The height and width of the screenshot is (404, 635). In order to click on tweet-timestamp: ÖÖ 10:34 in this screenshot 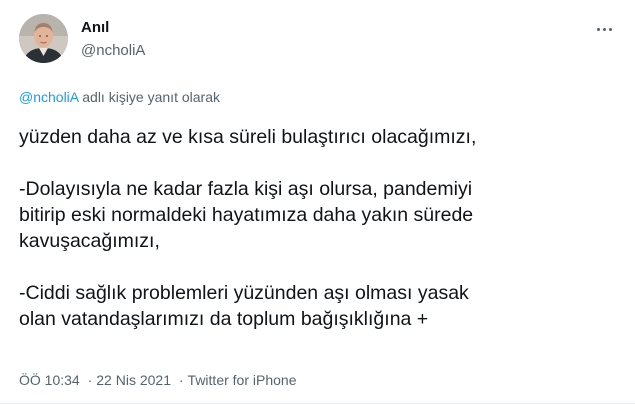, I will do `click(49, 380)`.